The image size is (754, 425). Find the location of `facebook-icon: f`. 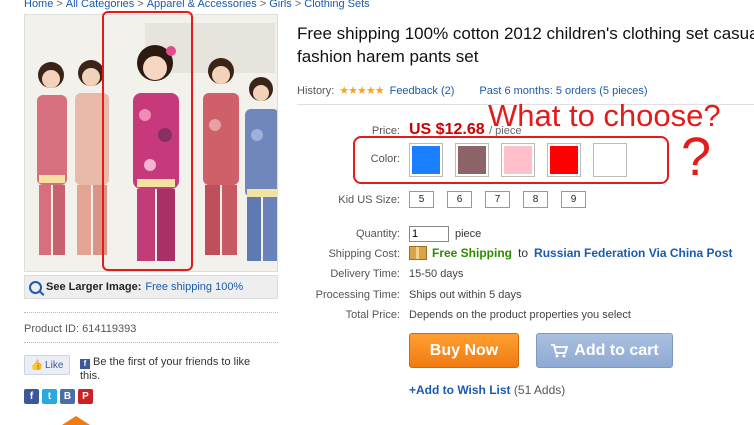

facebook-icon: f is located at coordinates (31, 396).